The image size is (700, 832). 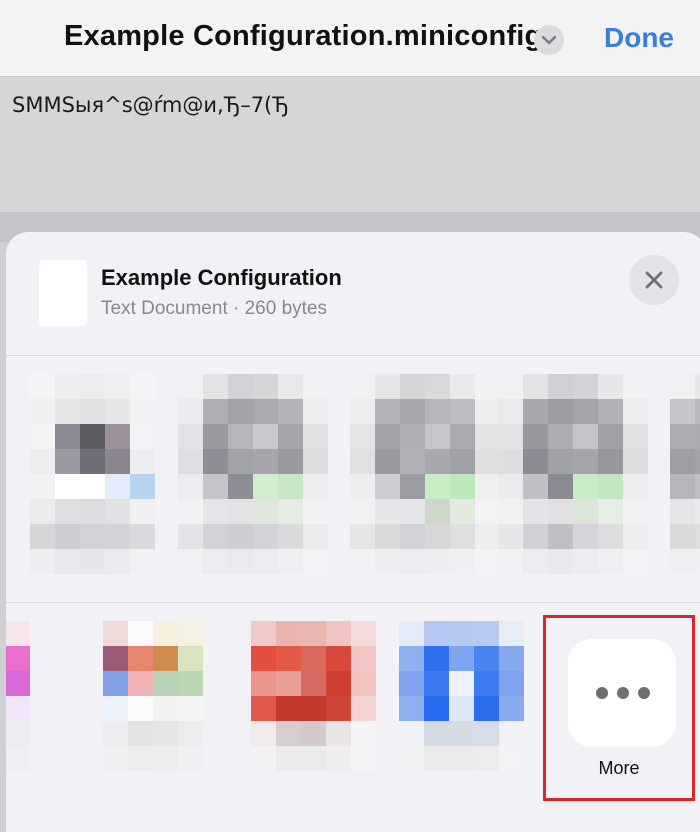 I want to click on more-button, so click(x=622, y=693).